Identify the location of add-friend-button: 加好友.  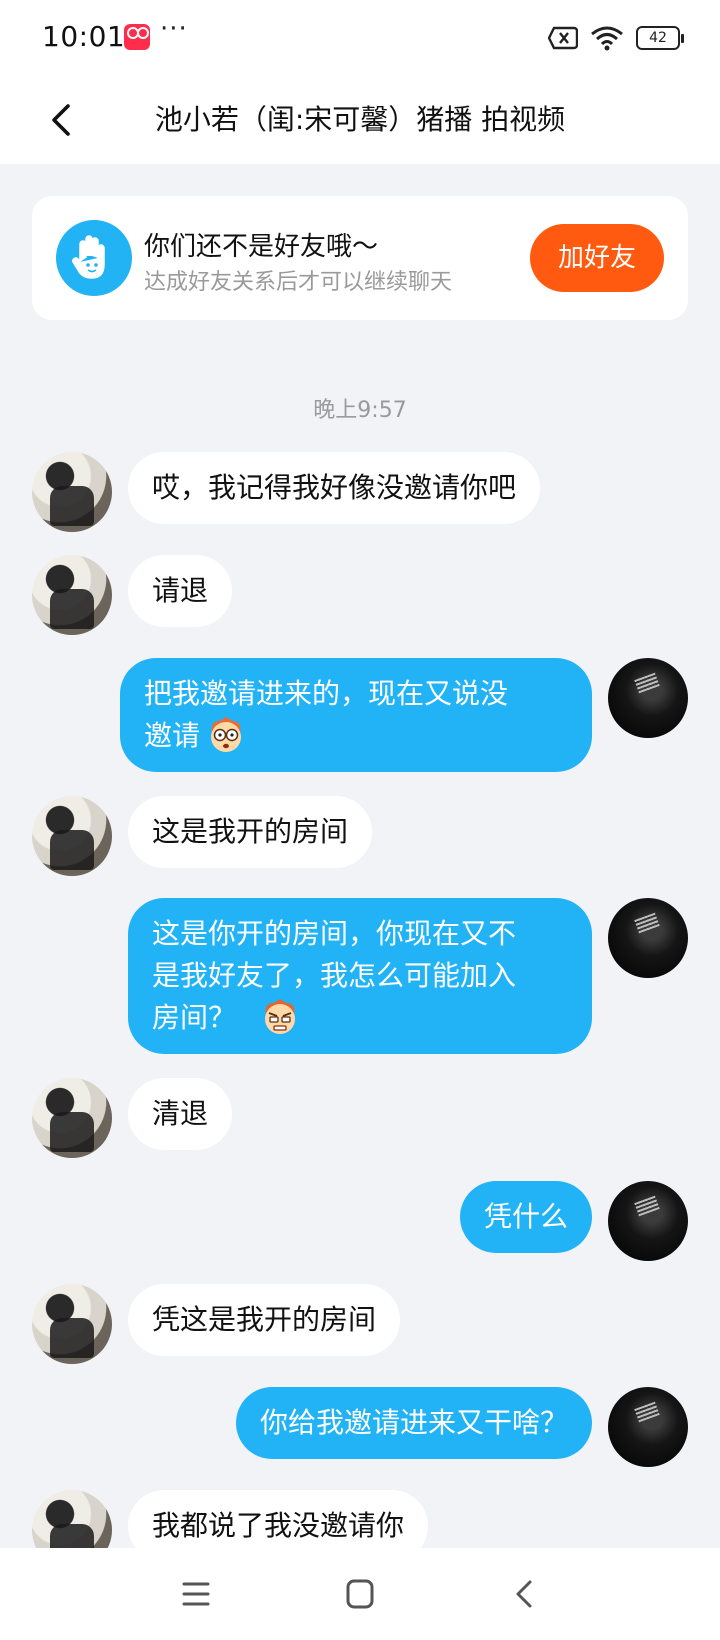
(597, 258).